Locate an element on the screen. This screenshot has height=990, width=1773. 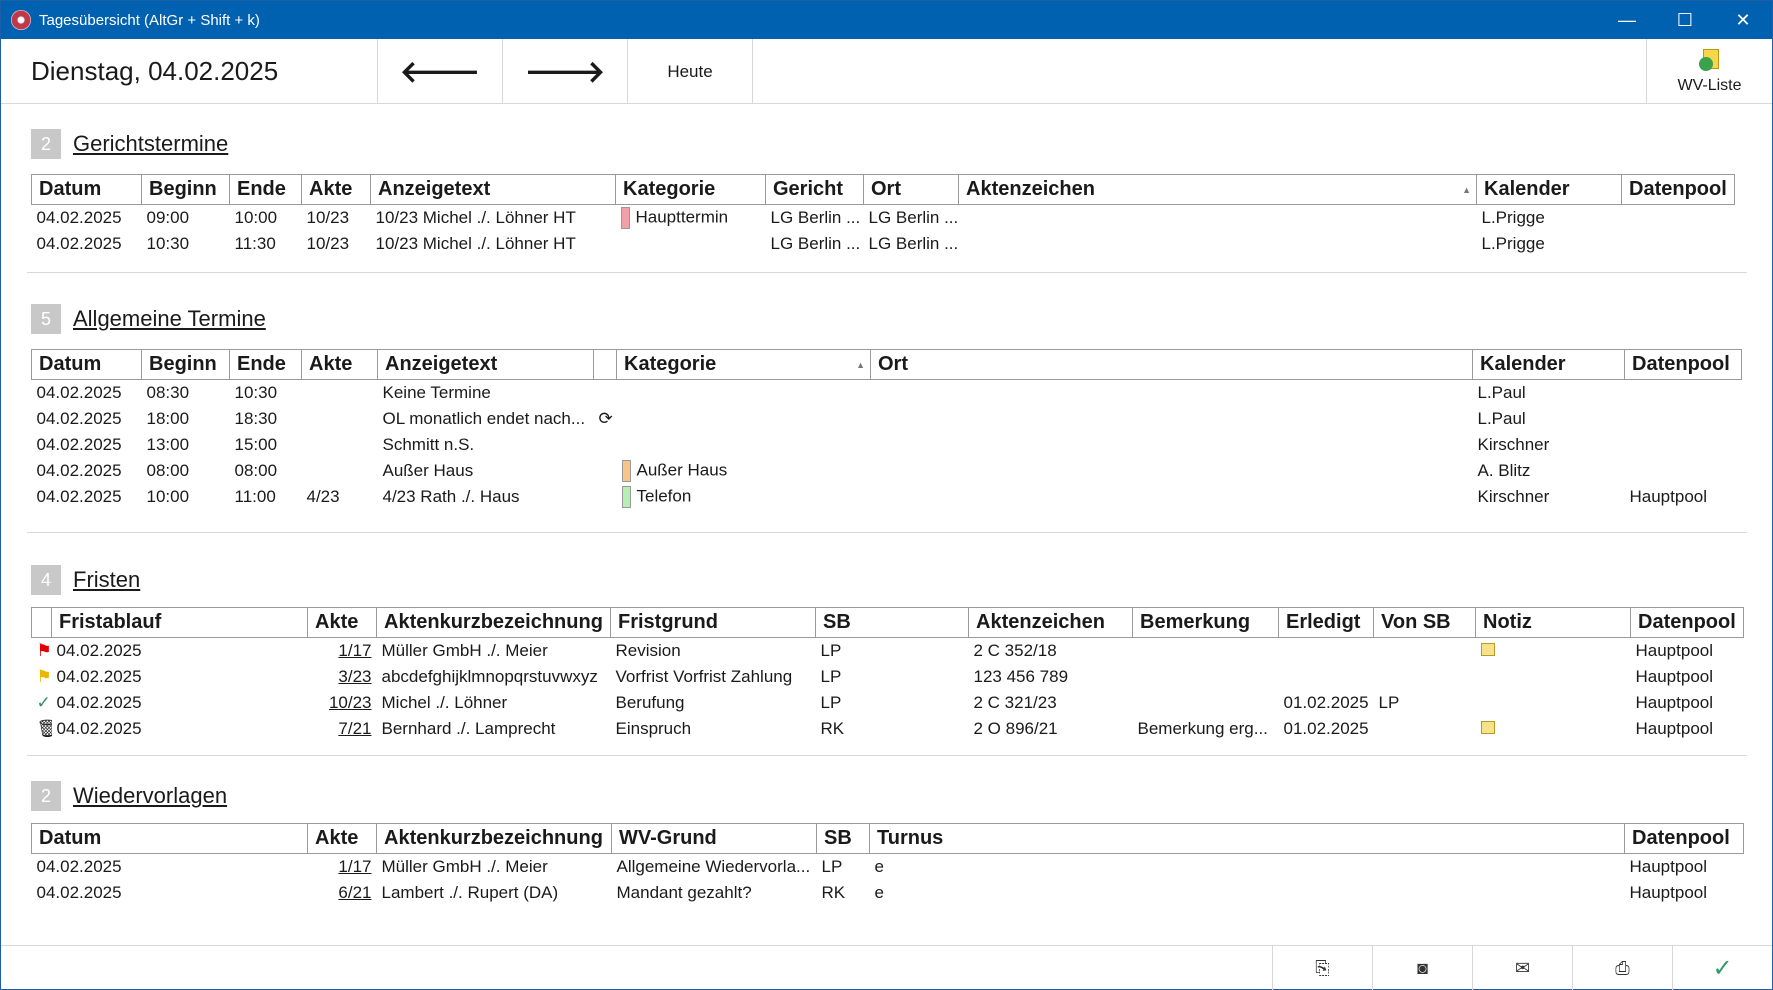
column-header-kategorie: Kategorie ▲ is located at coordinates (743, 364).